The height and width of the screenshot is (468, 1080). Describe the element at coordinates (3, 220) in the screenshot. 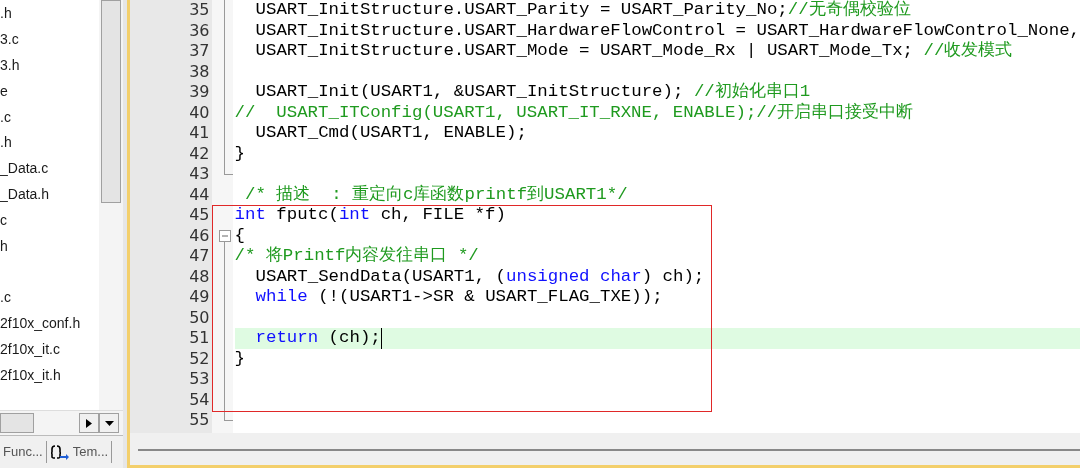

I see `file-item: c` at that location.